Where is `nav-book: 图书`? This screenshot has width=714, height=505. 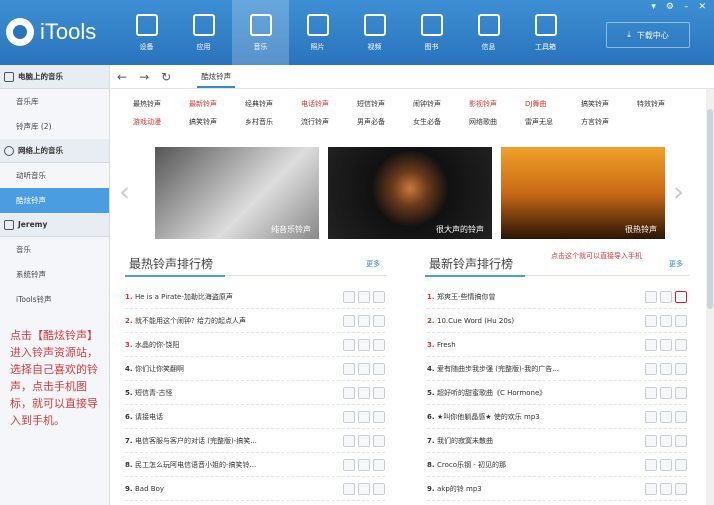
nav-book: 图书 is located at coordinates (431, 32).